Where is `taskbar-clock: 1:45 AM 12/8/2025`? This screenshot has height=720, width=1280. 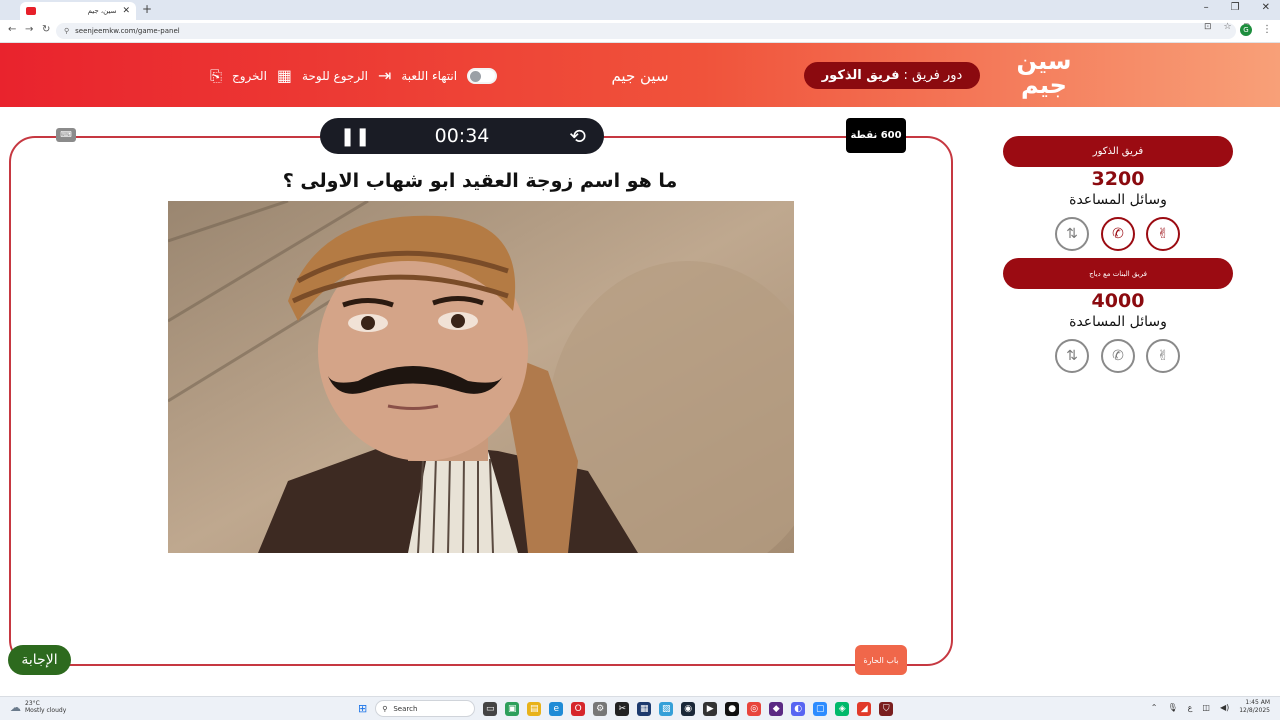
taskbar-clock: 1:45 AM 12/8/2025 is located at coordinates (1254, 707).